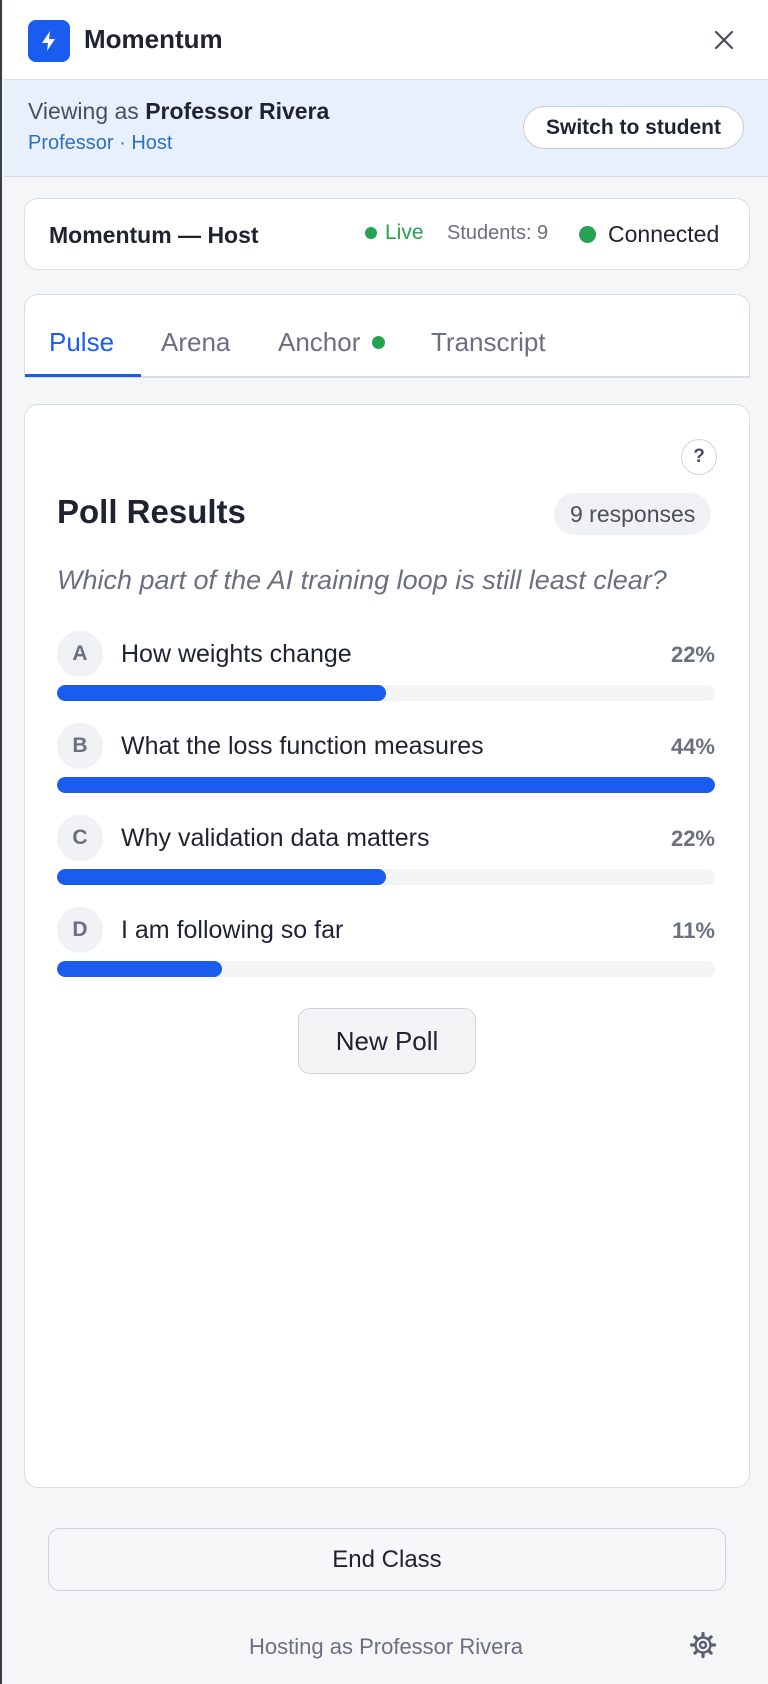  What do you see at coordinates (404, 232) in the screenshot?
I see `live-label: Live` at bounding box center [404, 232].